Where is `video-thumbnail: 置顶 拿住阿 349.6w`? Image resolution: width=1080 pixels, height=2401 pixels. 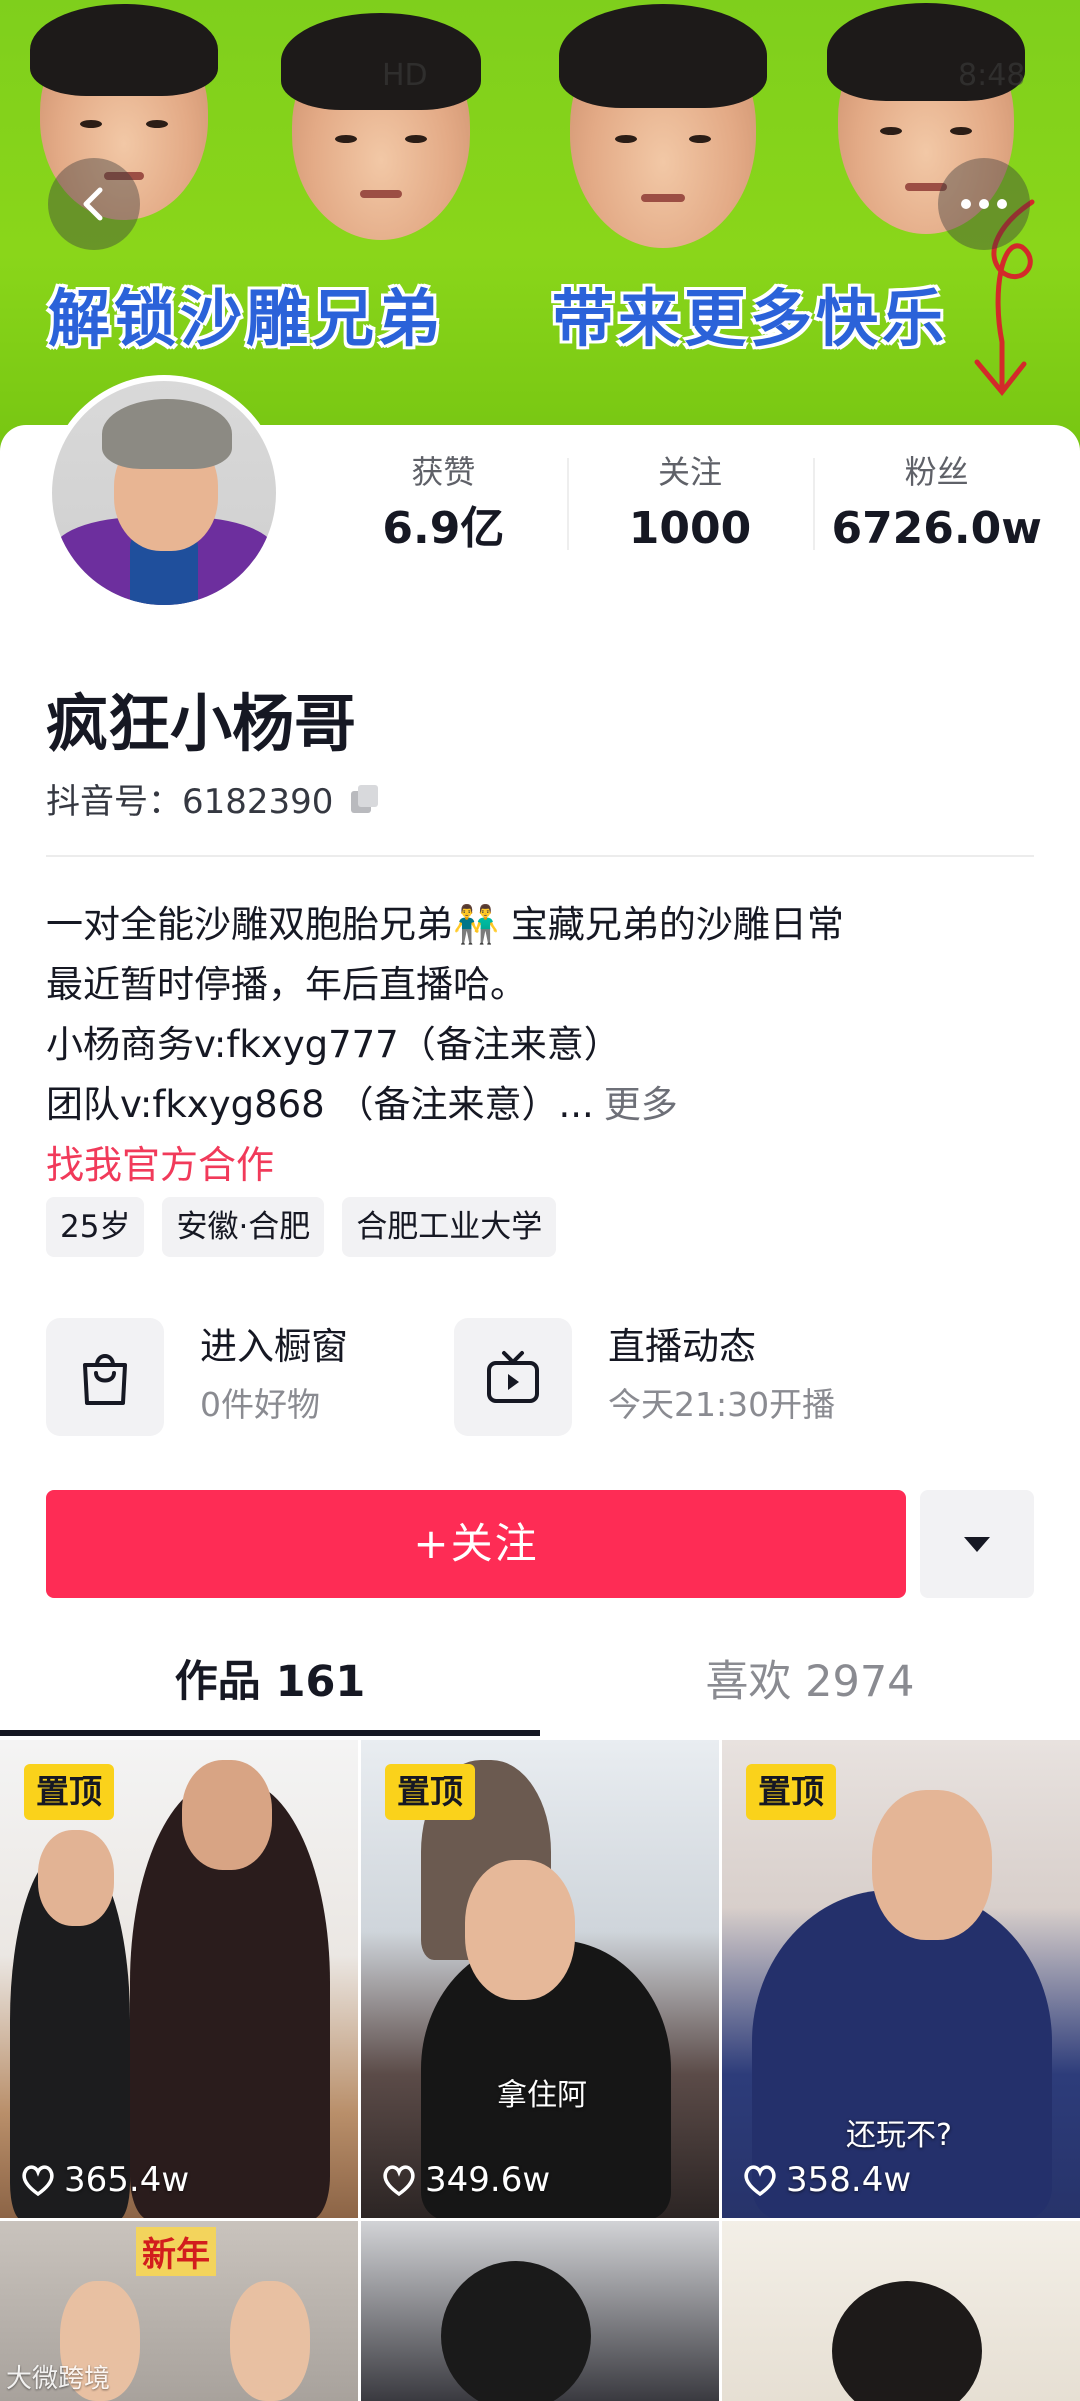 video-thumbnail: 置顶 拿住阿 349.6w is located at coordinates (540, 1979).